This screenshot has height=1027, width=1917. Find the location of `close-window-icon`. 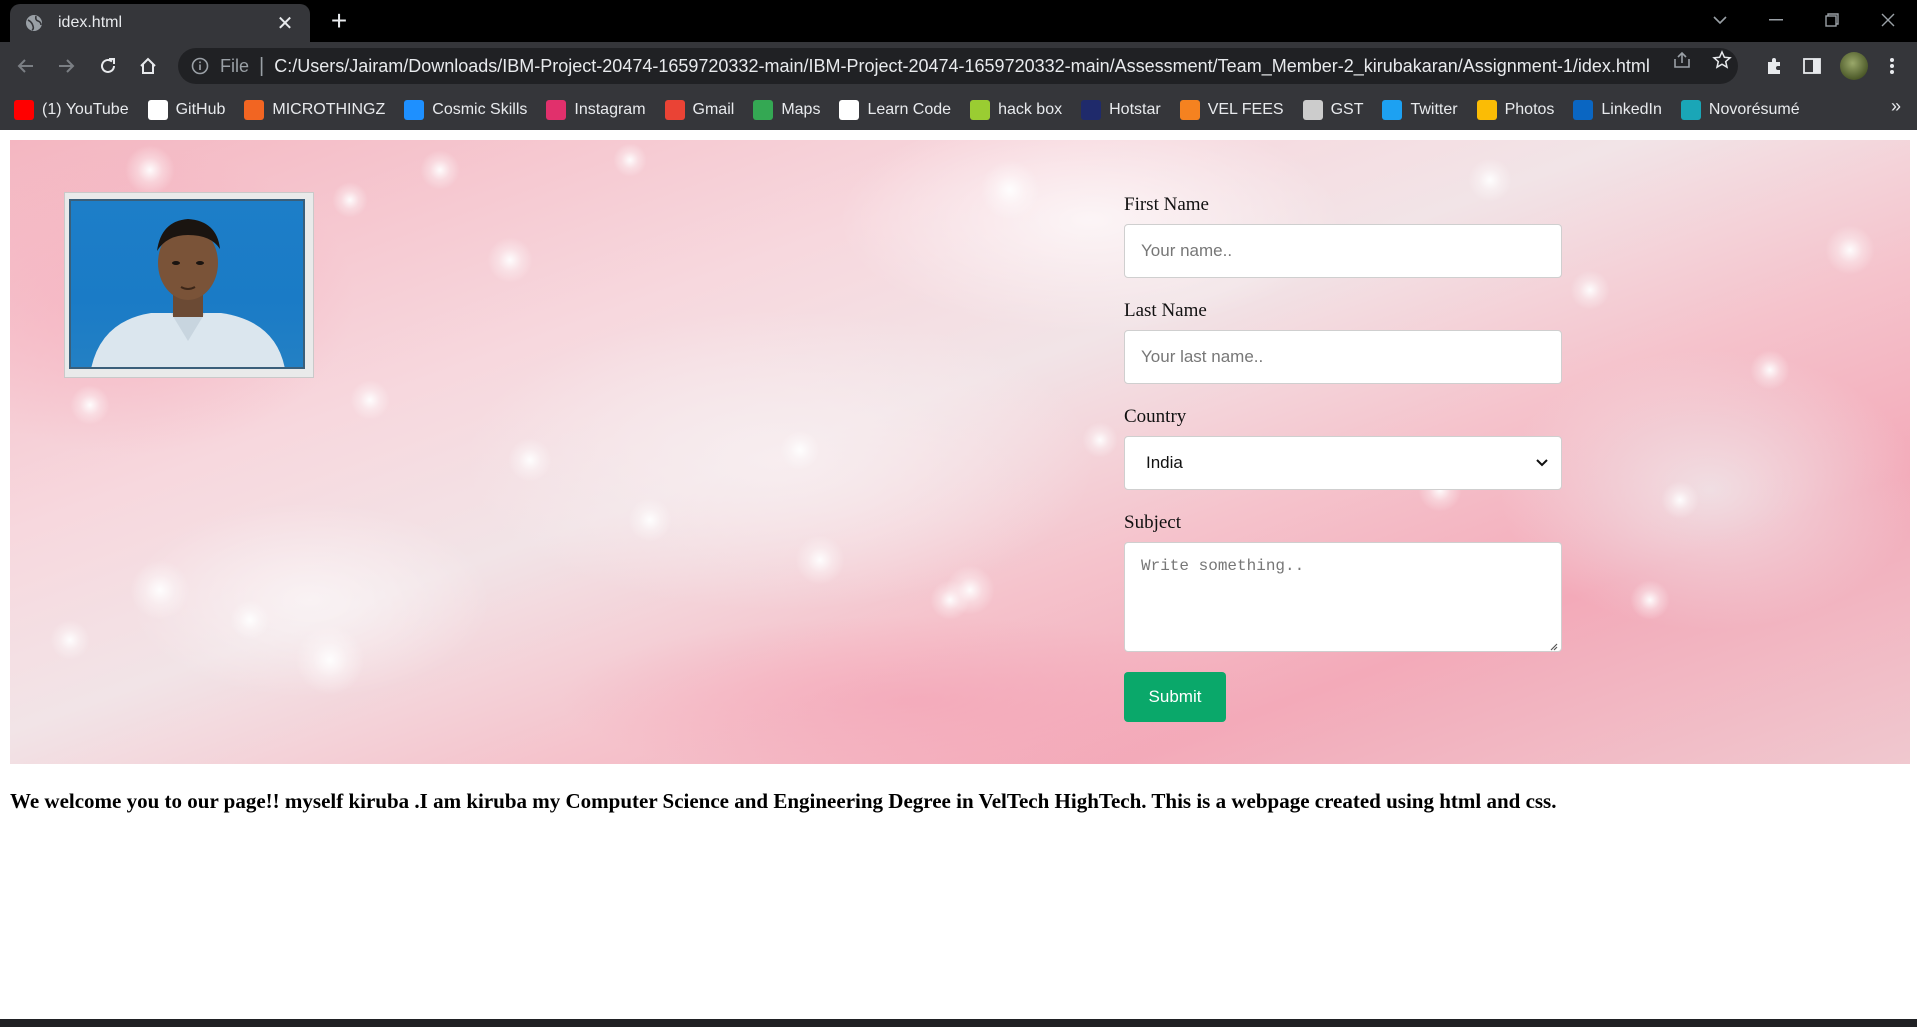

close-window-icon is located at coordinates (1888, 20).